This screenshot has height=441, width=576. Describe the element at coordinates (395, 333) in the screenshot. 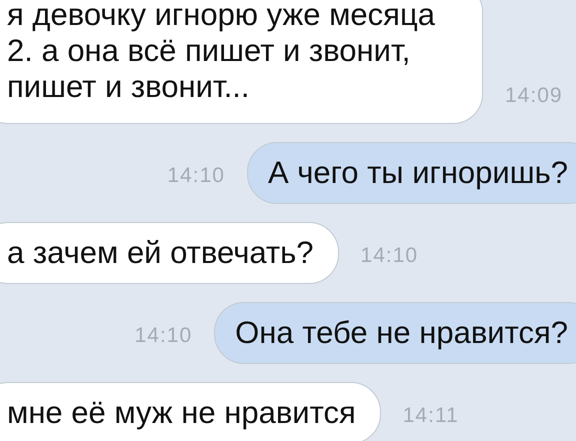

I see `outgoing-message: Она тебе не нравится?` at that location.